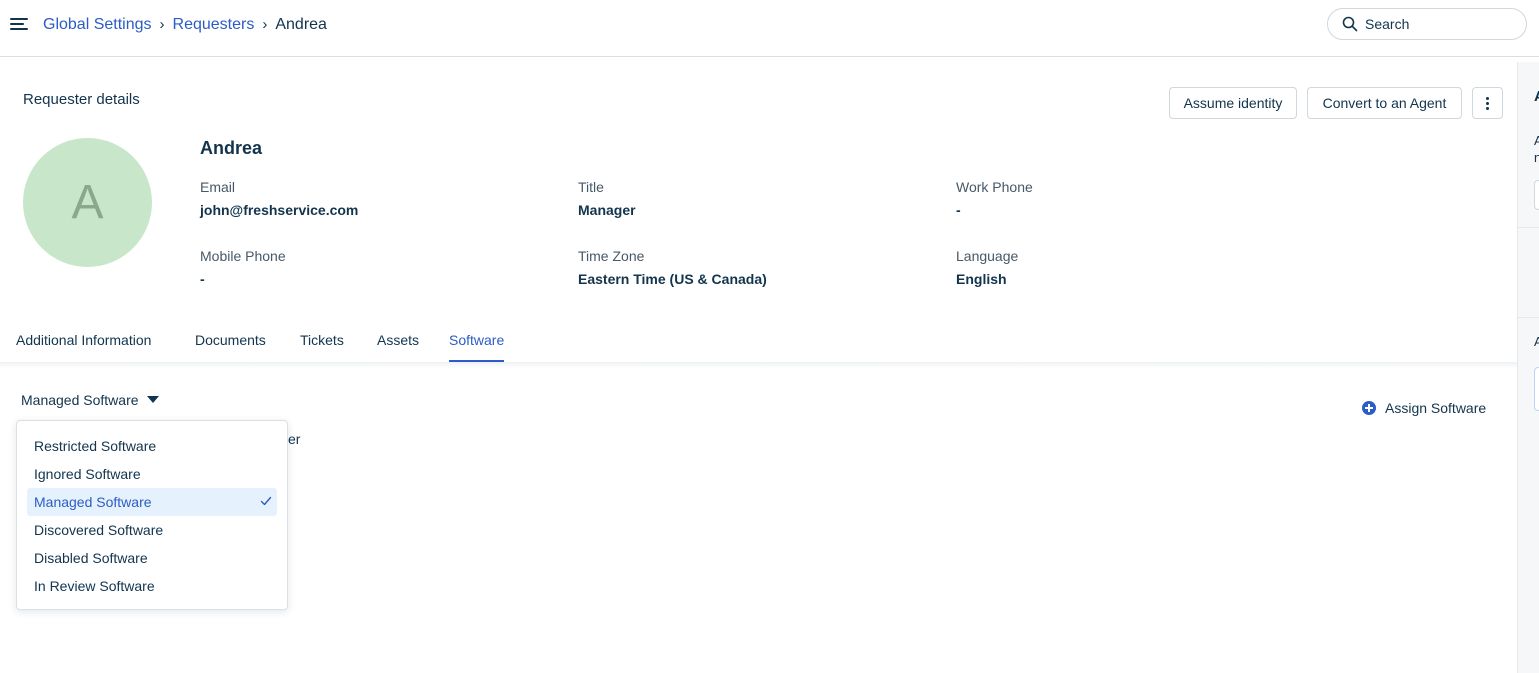 This screenshot has width=1539, height=673. What do you see at coordinates (93, 502) in the screenshot?
I see `menu-item-label: Managed Software` at bounding box center [93, 502].